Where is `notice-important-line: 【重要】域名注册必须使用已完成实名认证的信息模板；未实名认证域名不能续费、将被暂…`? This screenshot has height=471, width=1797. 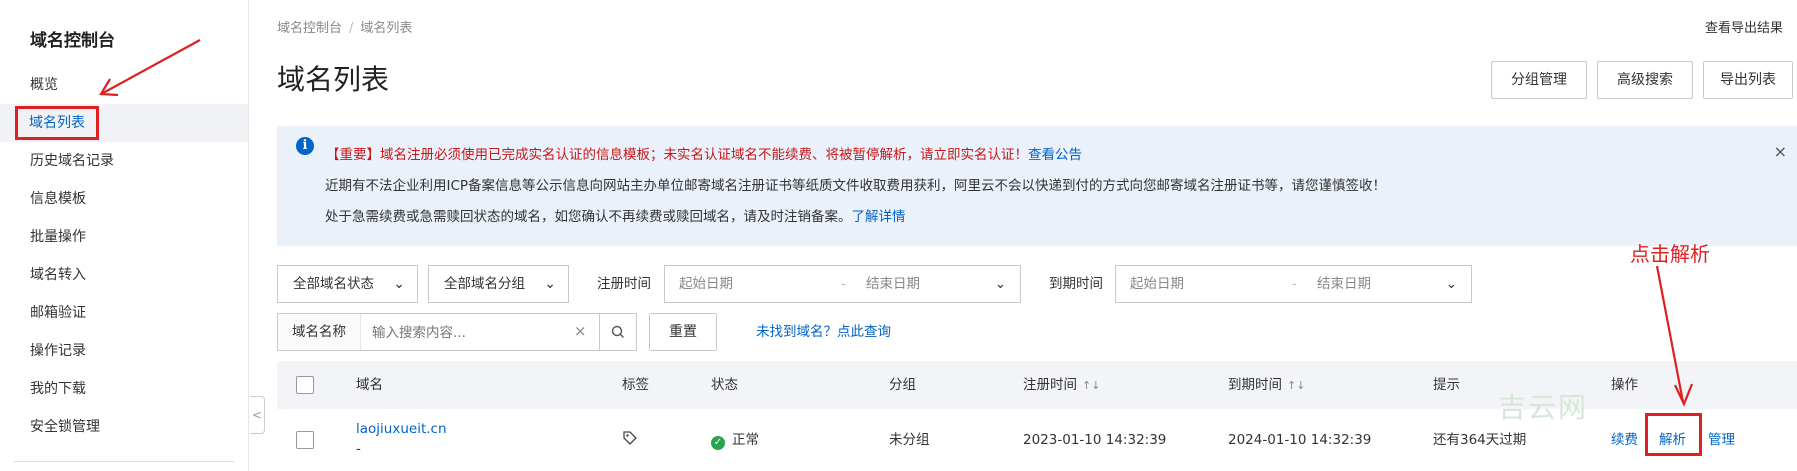
notice-important-line: 【重要】域名注册必须使用已完成实名认证的信息模板；未实名认证域名不能续费、将被暂… is located at coordinates (704, 153).